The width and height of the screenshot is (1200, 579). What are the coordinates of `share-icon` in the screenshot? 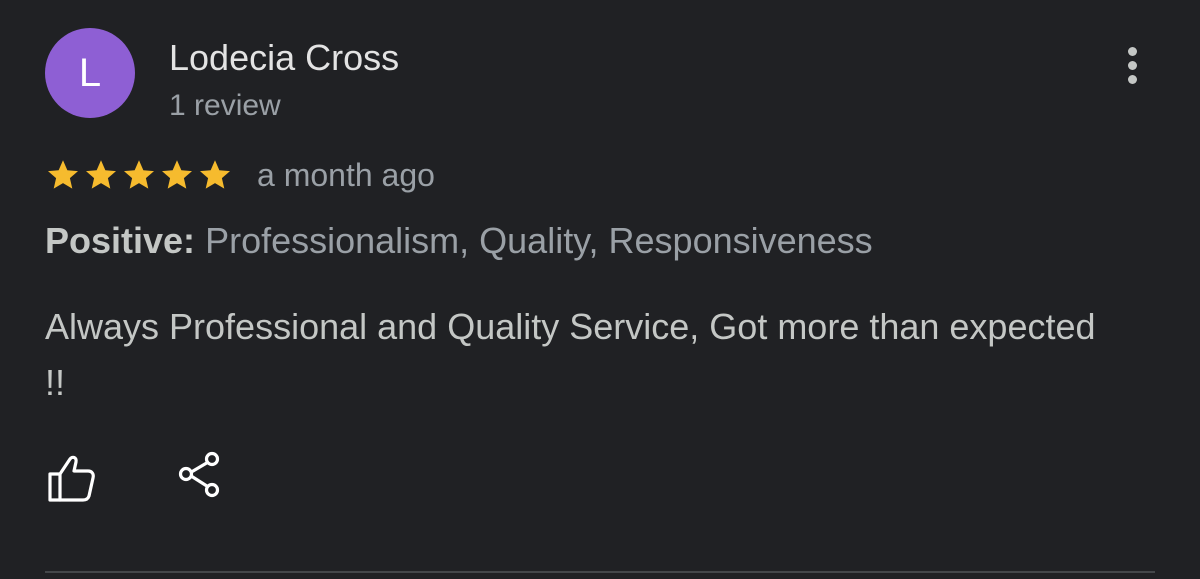 It's located at (199, 474).